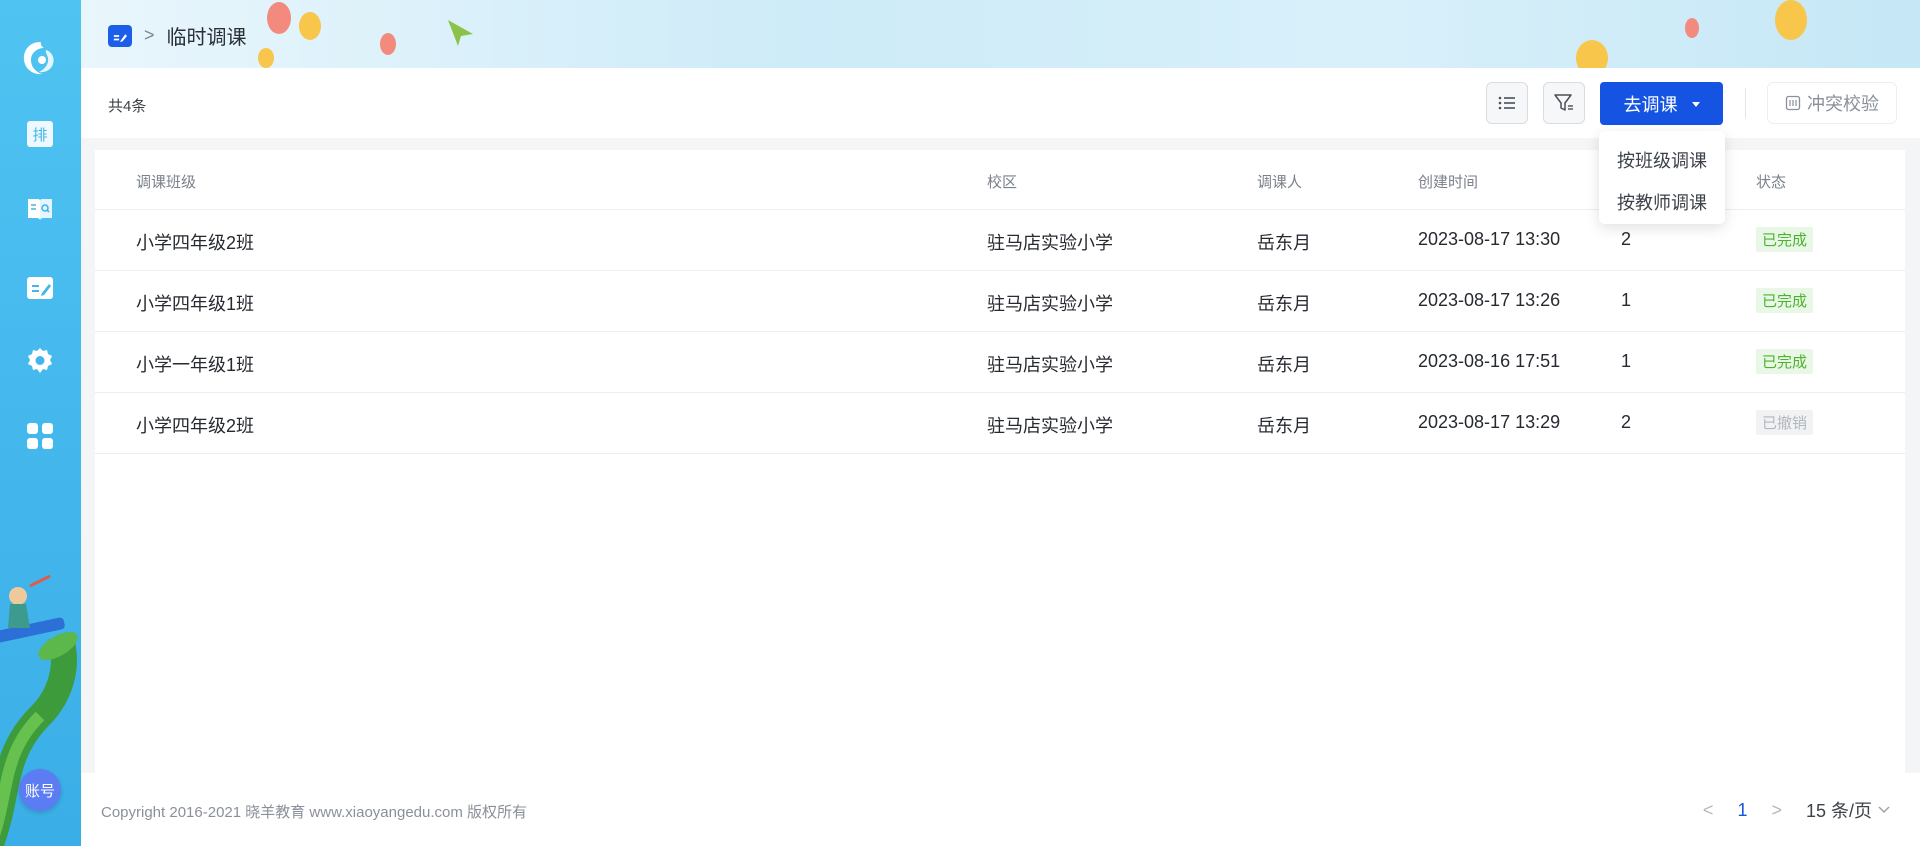 The image size is (1920, 846). What do you see at coordinates (1662, 202) in the screenshot?
I see `menu-item-by-teacher: 按教师调课` at bounding box center [1662, 202].